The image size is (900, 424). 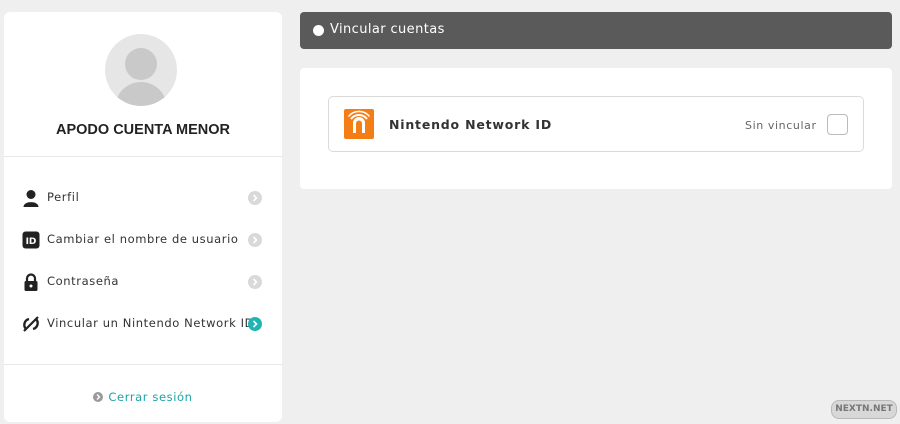 What do you see at coordinates (596, 124) in the screenshot?
I see `account-link-row: Nintendo Network ID Sin vincular` at bounding box center [596, 124].